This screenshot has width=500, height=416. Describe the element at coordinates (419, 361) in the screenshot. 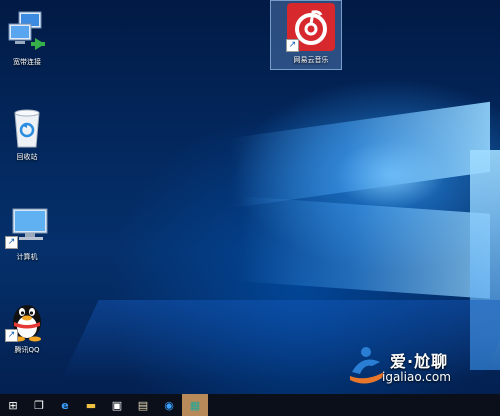

I see `watermark-title: 爱·尬聊` at that location.